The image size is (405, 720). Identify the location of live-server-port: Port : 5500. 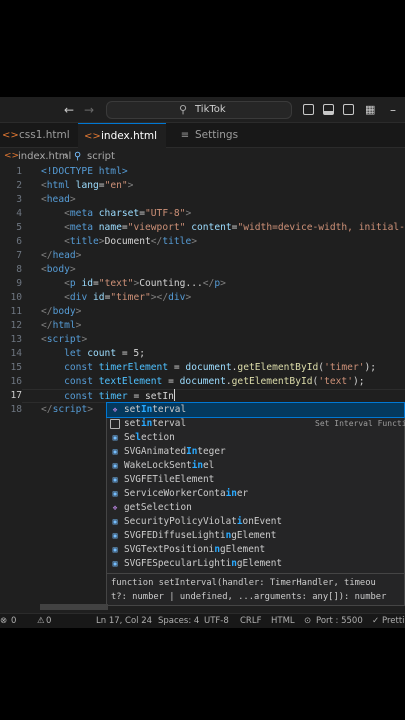
(339, 621).